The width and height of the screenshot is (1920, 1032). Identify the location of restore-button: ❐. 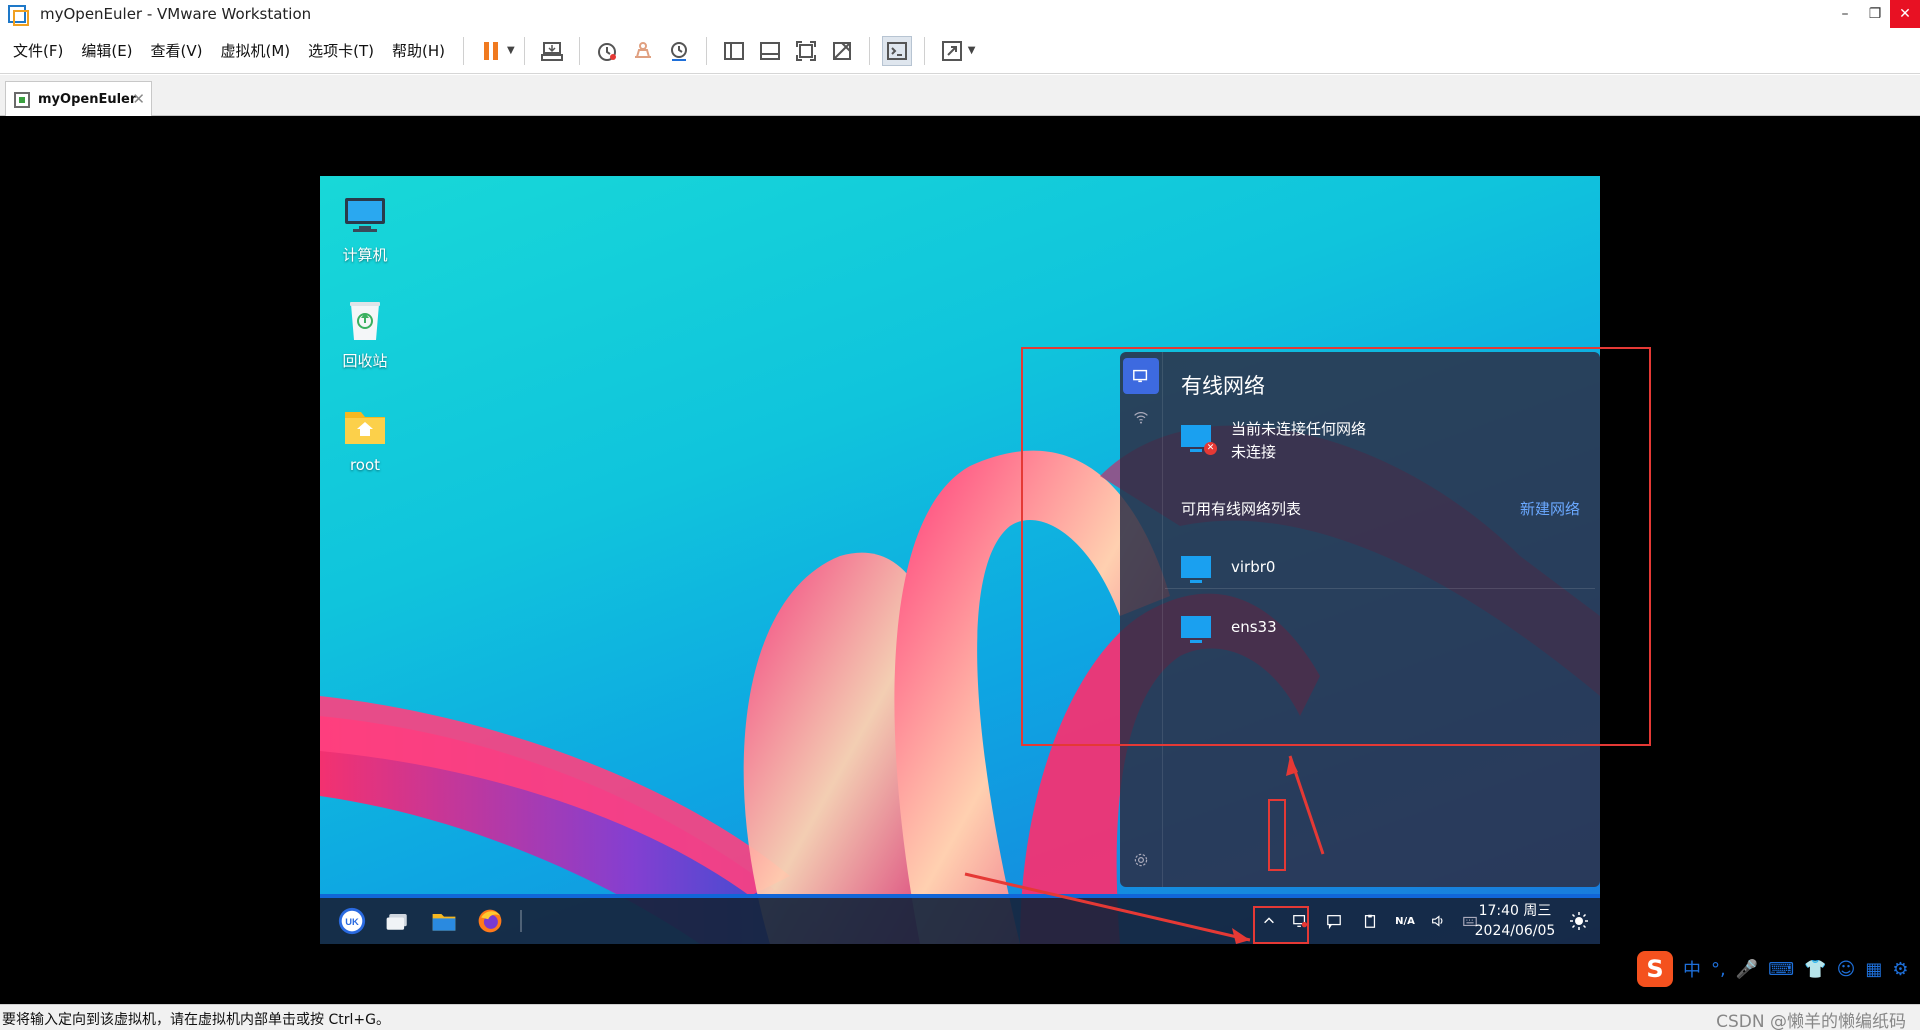
(1875, 14).